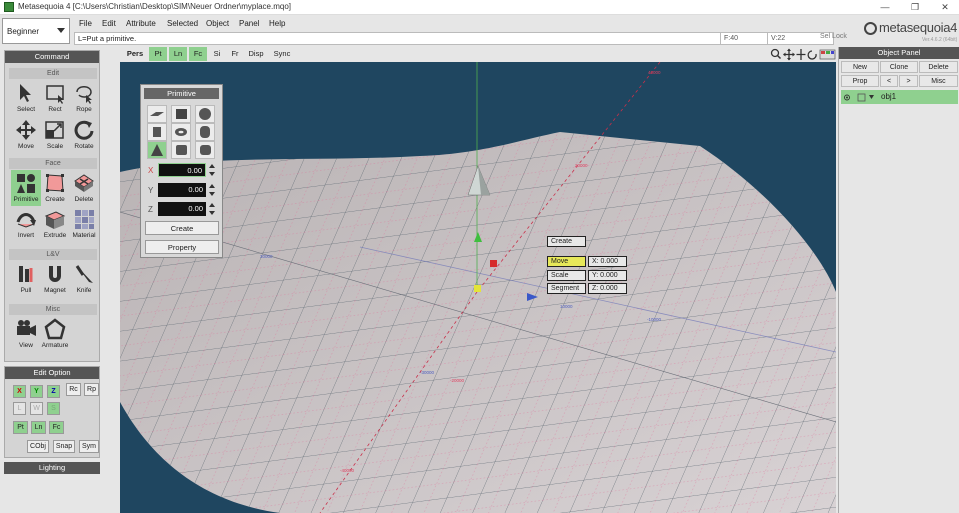 The height and width of the screenshot is (513, 959). I want to click on space-screen-toggle: S, so click(53, 408).